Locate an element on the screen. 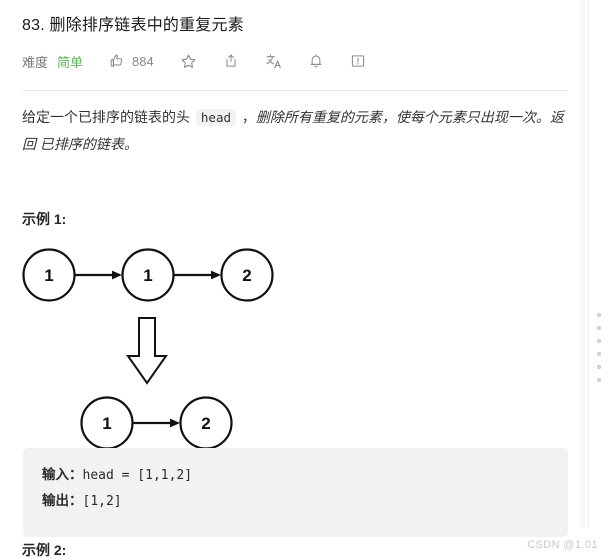  vote-count: 884 is located at coordinates (143, 61).